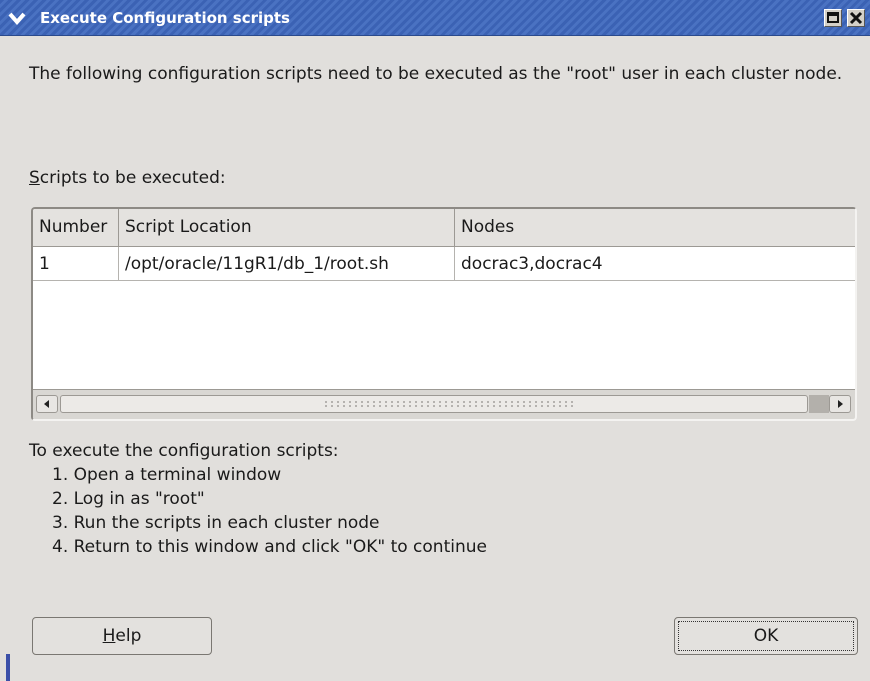 The height and width of the screenshot is (681, 870). What do you see at coordinates (8, 667) in the screenshot?
I see `window-edge-marker` at bounding box center [8, 667].